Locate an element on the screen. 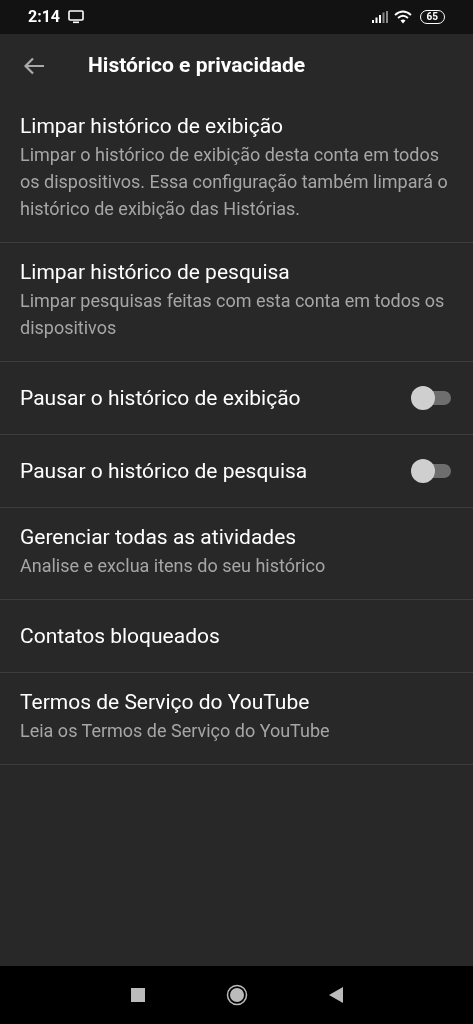  signal-icon is located at coordinates (379, 17).